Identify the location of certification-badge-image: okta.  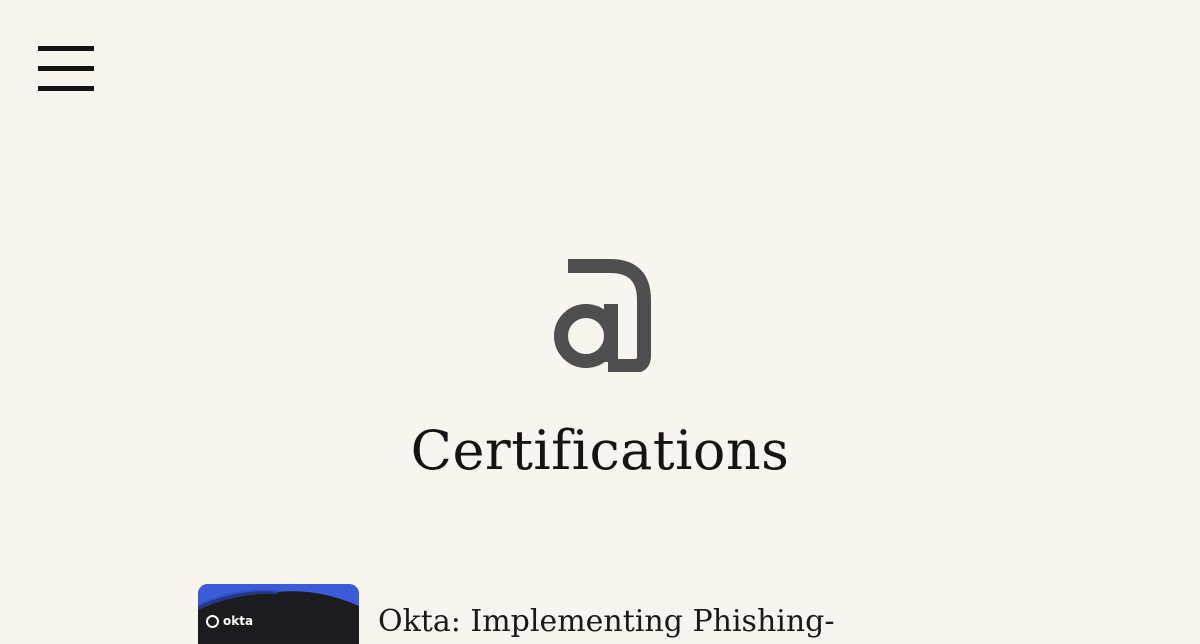
(278, 614).